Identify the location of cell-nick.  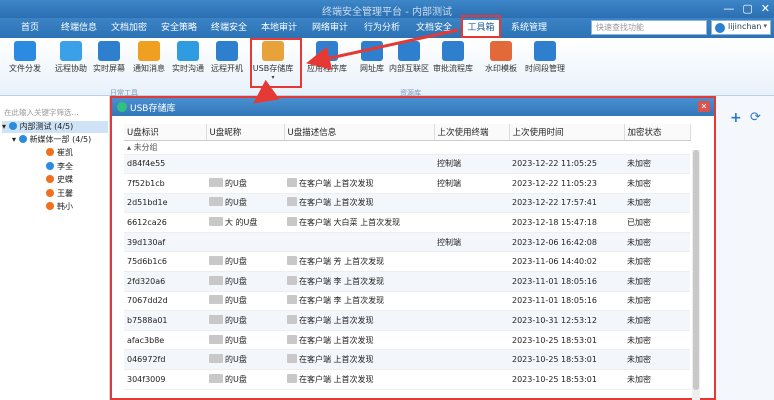
(245, 164).